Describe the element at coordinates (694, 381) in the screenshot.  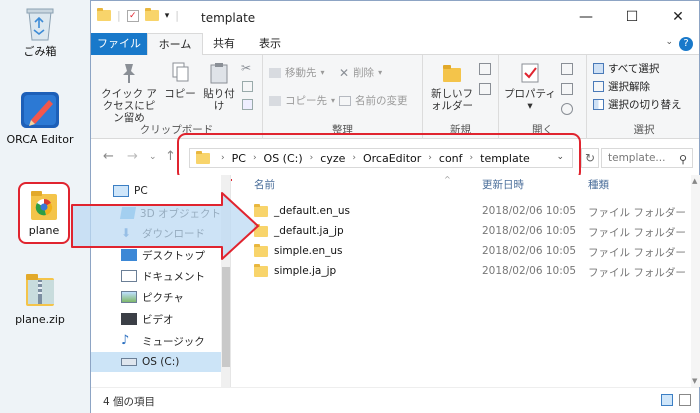
I see `scroll-down-icon: ▼` at that location.